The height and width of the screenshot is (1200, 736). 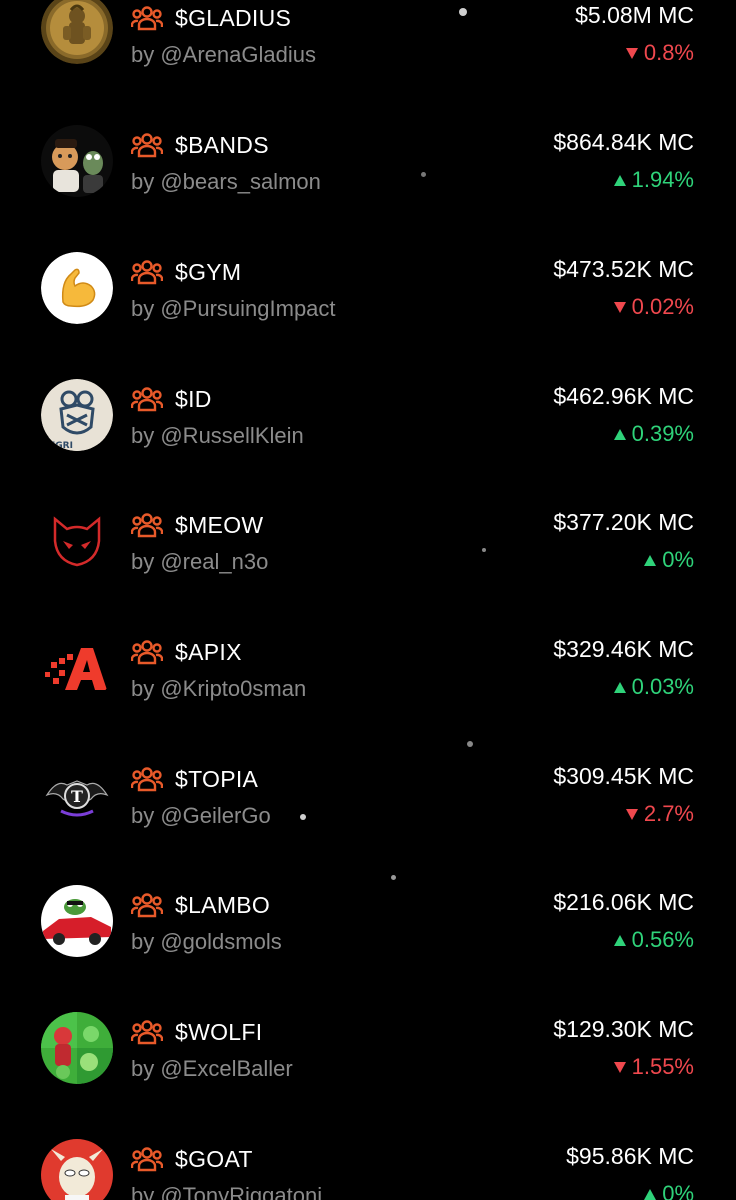 I want to click on bear-and-frog-icon, so click(x=77, y=161).